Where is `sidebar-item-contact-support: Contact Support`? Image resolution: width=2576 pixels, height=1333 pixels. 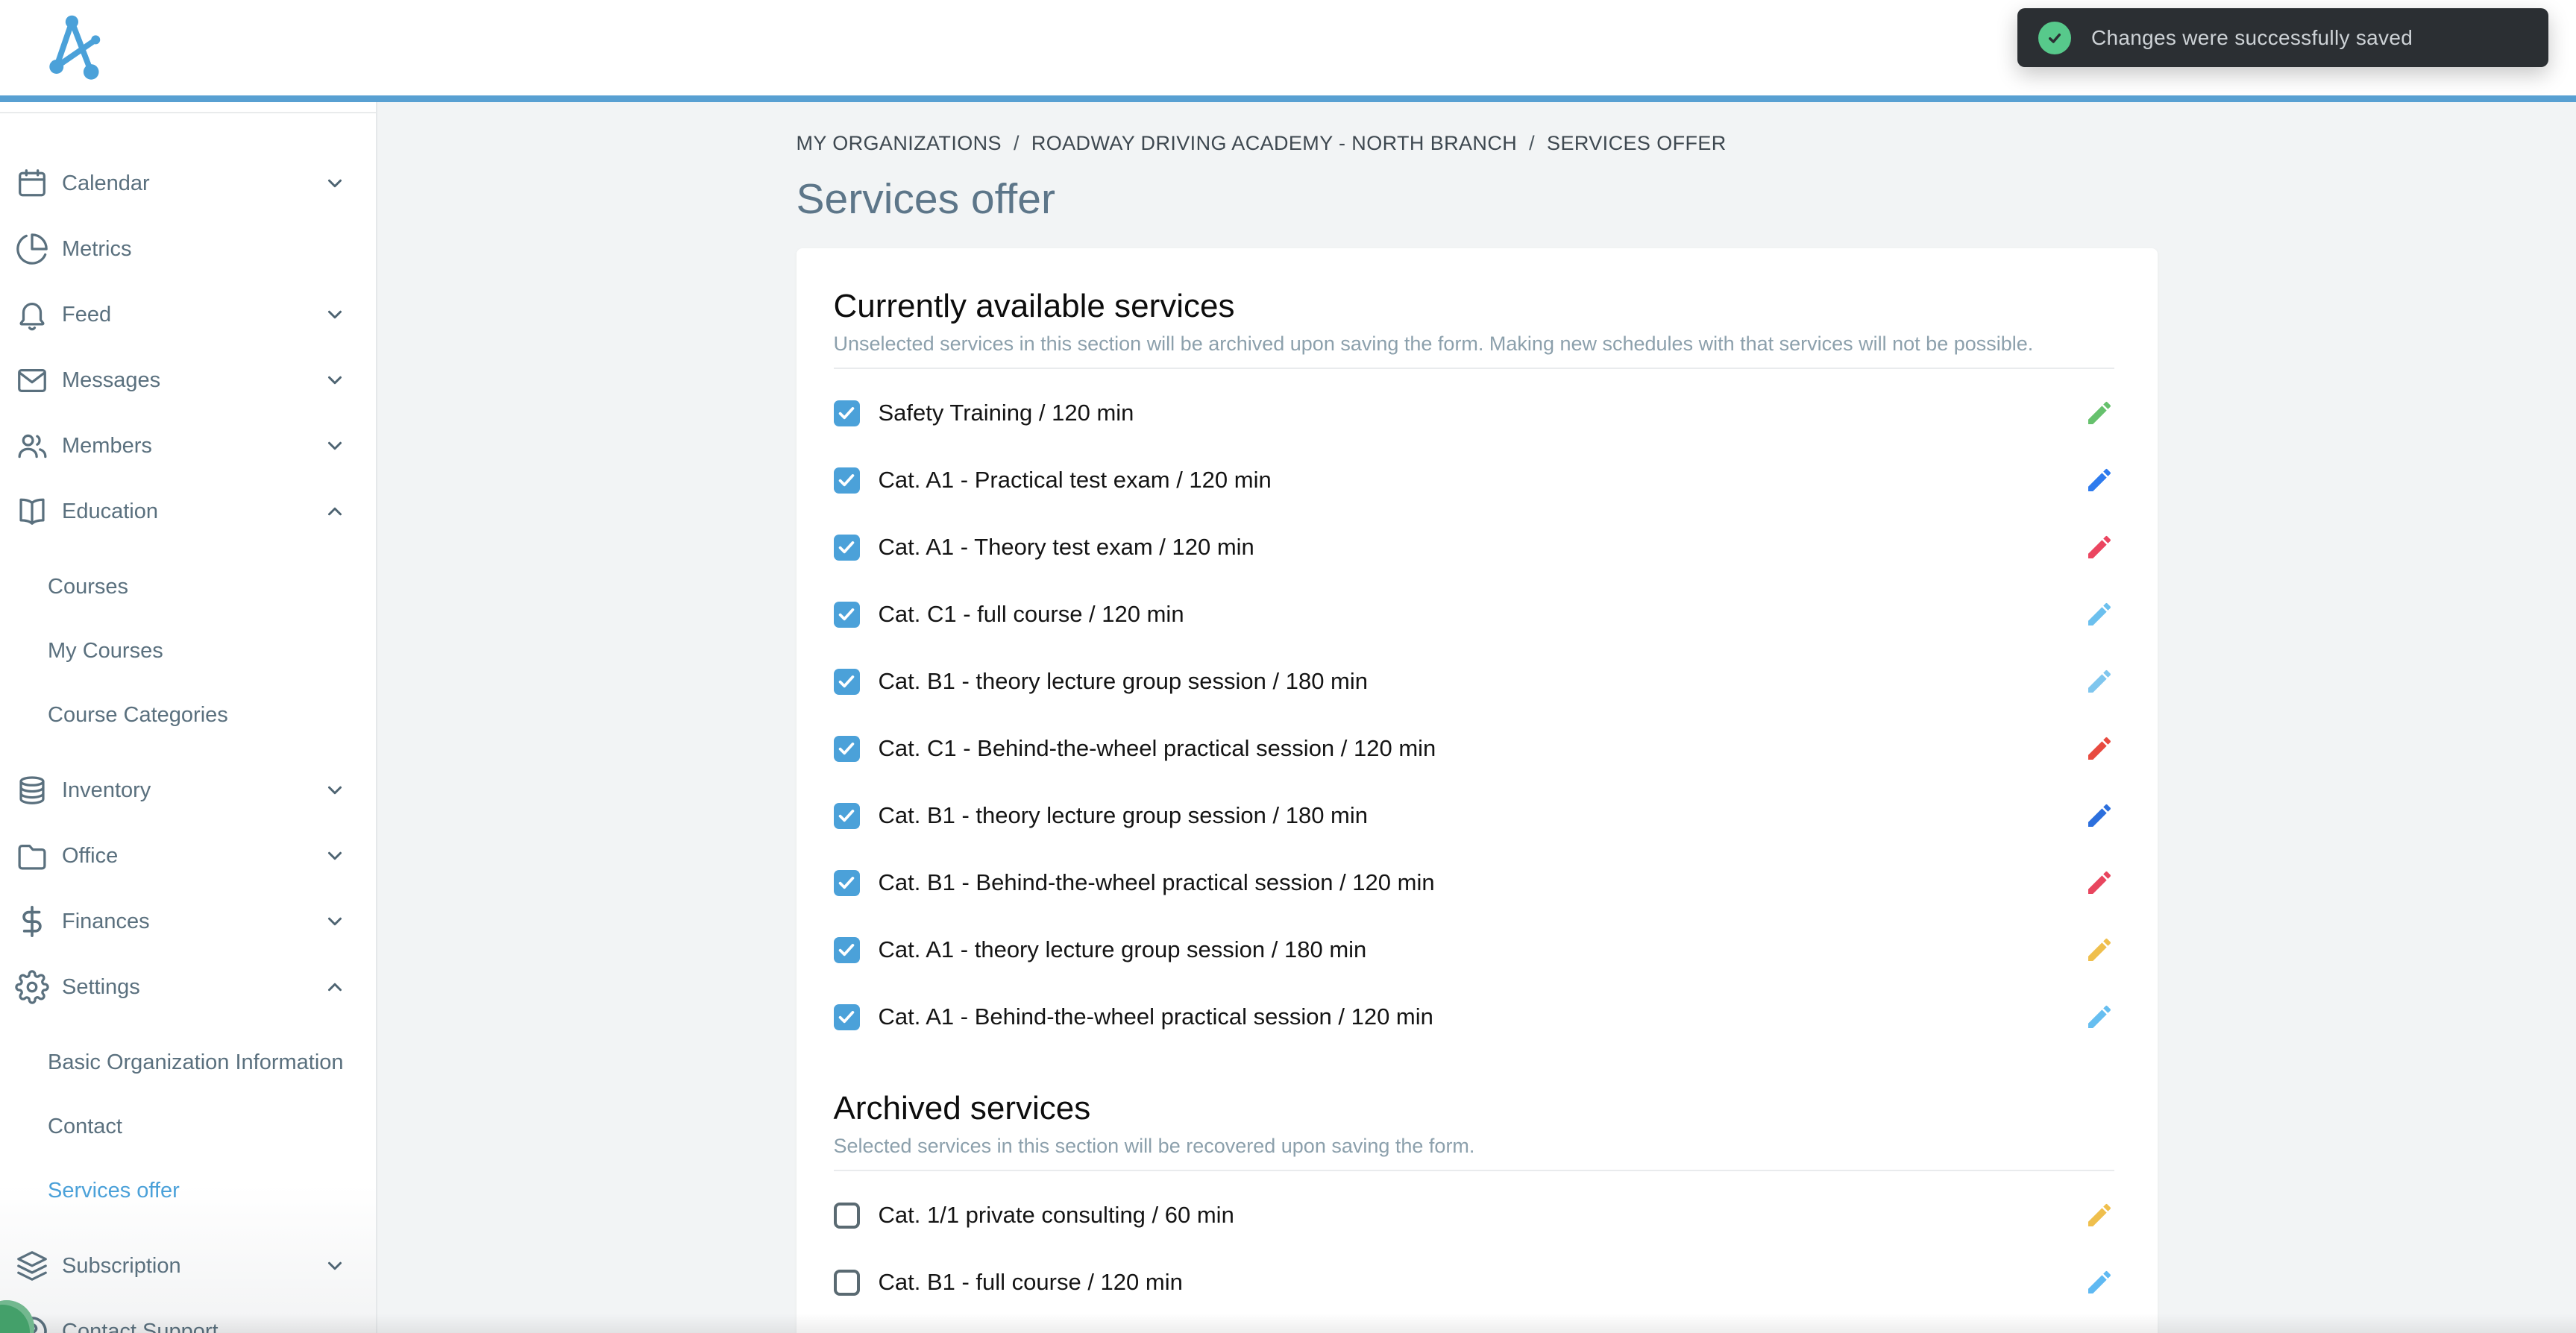 sidebar-item-contact-support: Contact Support is located at coordinates (188, 1316).